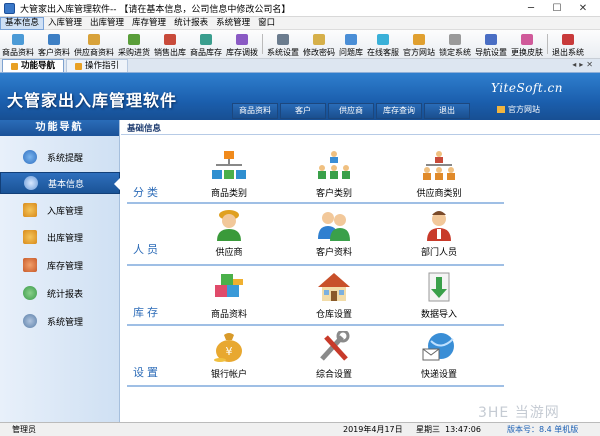 This screenshot has height=436, width=600. I want to click on title-bar: 大管家出入库管理软件-- 【请在基本信息，公司信息中修改公司名】 ─ ☐ ✕, so click(300, 8).